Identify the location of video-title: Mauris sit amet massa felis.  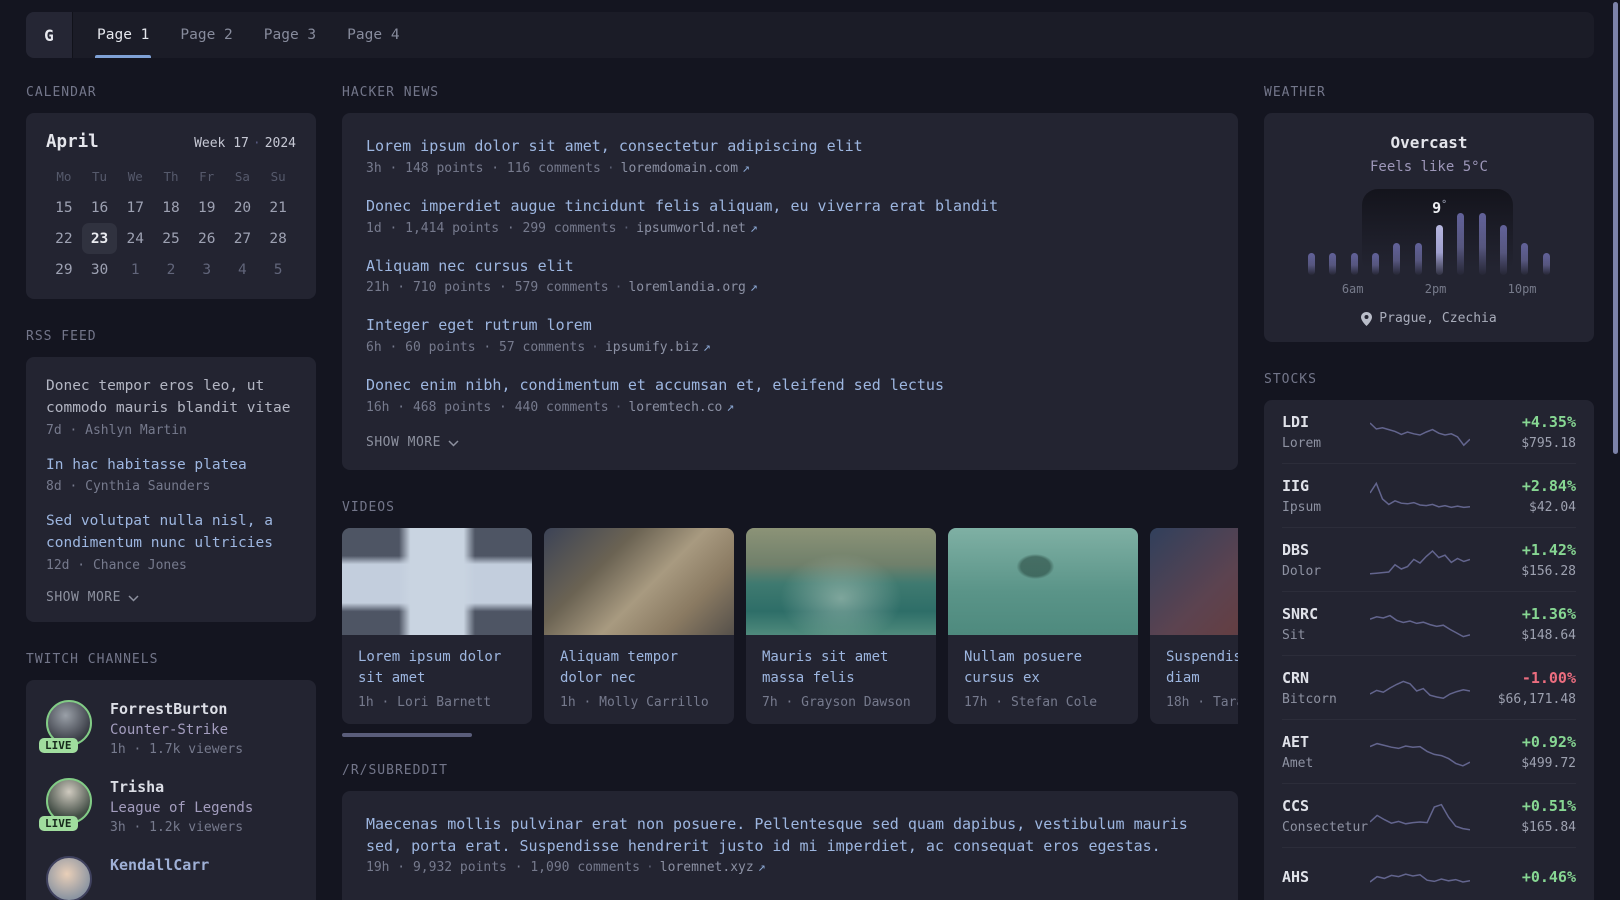
(841, 668).